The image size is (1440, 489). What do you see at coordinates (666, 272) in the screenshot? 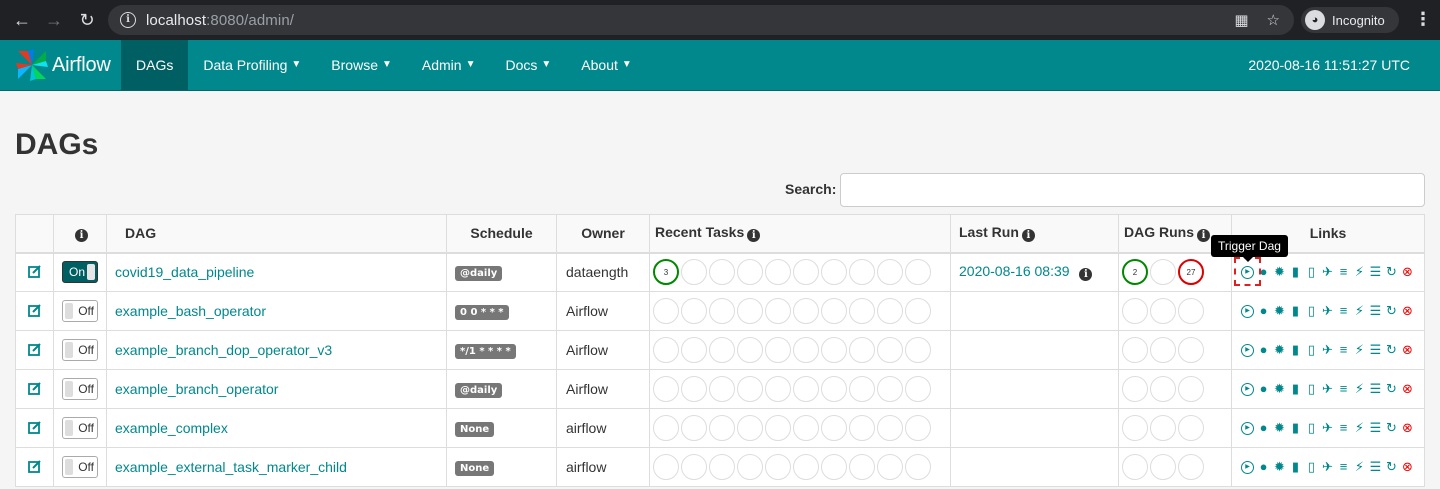
I see `state-circle: 3` at bounding box center [666, 272].